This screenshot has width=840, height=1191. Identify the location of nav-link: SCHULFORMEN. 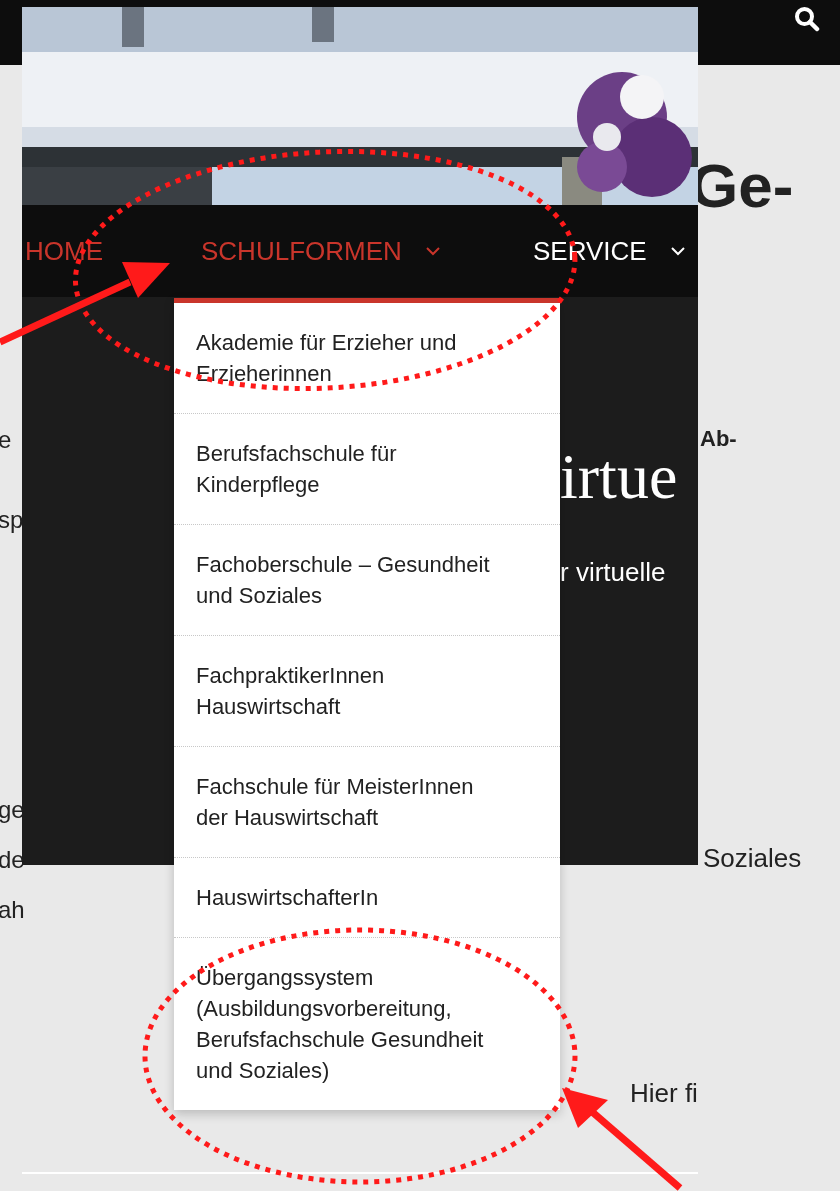
(301, 251).